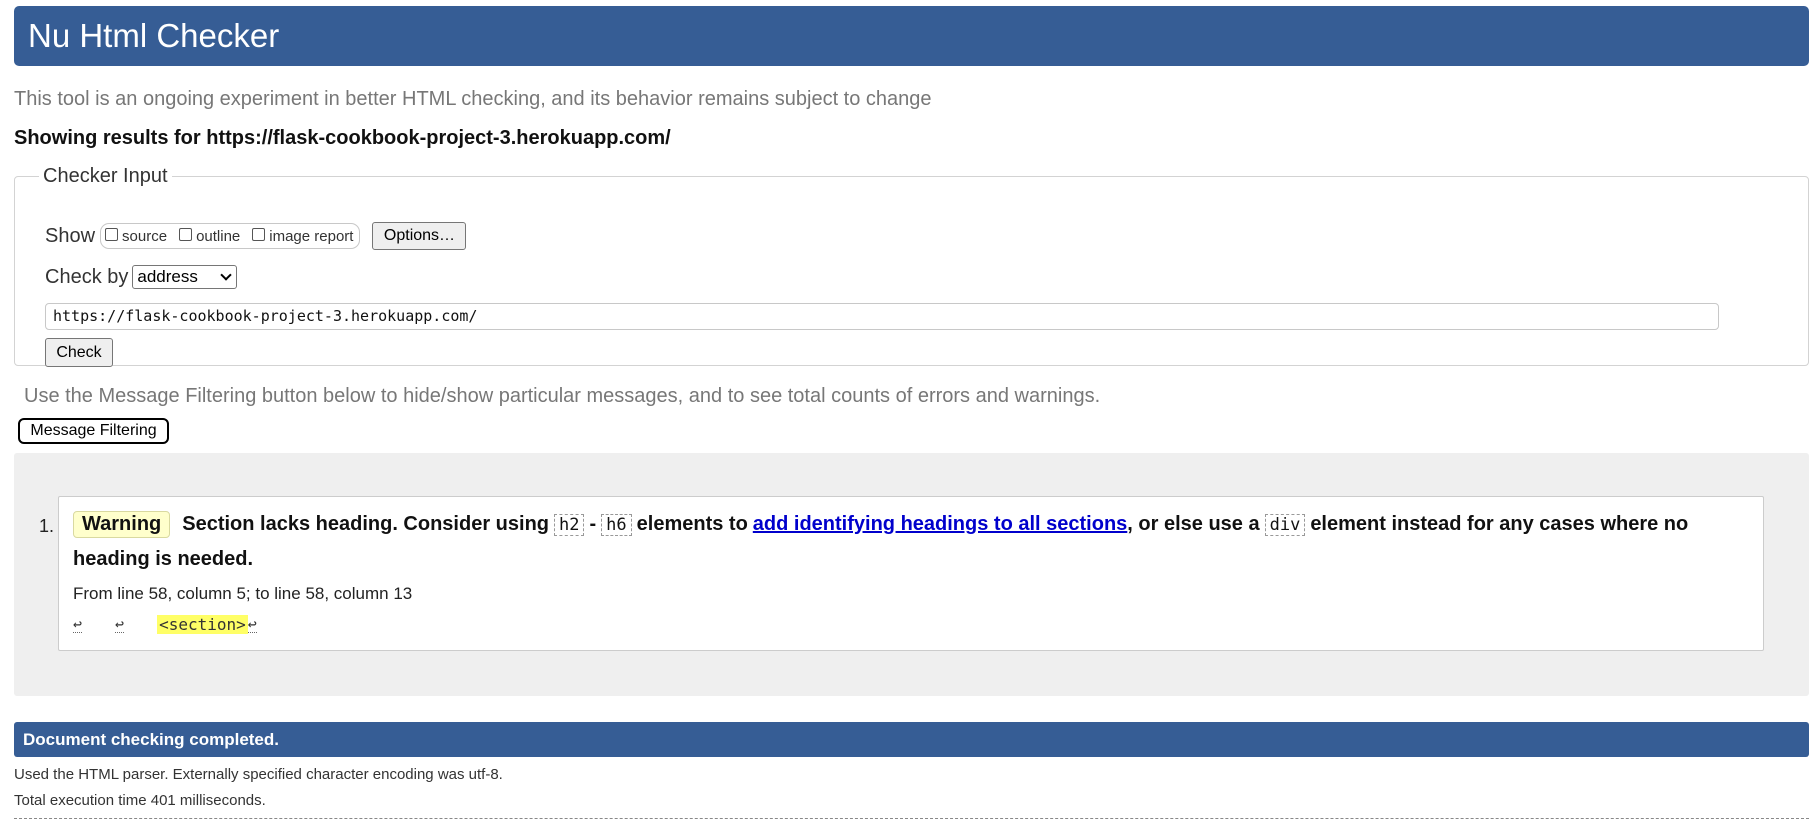 Image resolution: width=1819 pixels, height=837 pixels. Describe the element at coordinates (70, 235) in the screenshot. I see `show-label: Show` at that location.